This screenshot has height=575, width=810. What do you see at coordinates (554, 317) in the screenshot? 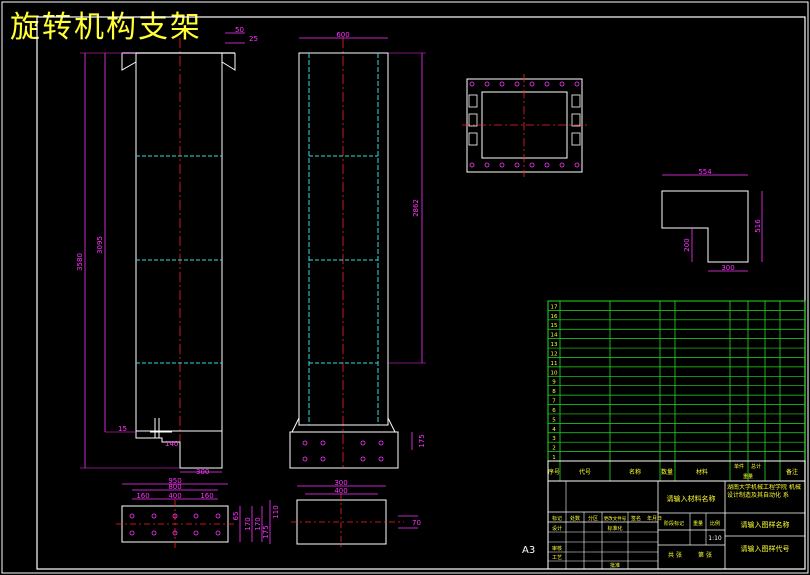
I see `parts-row-number: 16` at bounding box center [554, 317].